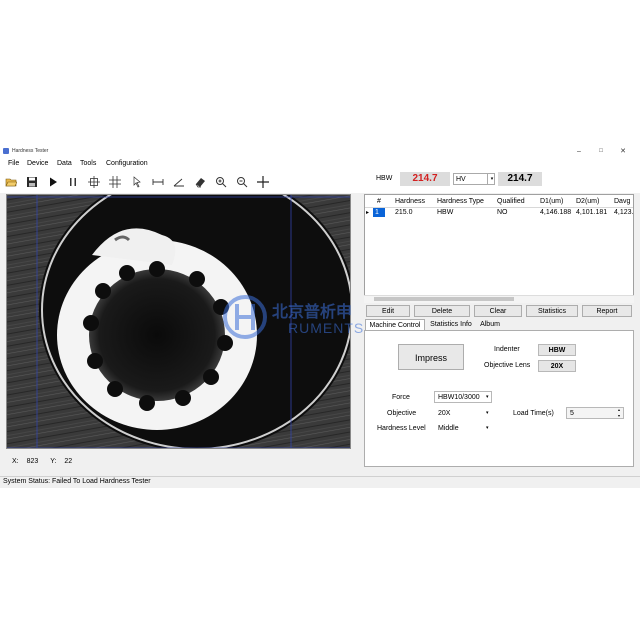 This screenshot has height=640, width=640. What do you see at coordinates (68, 461) in the screenshot?
I see `y-value: 22` at bounding box center [68, 461].